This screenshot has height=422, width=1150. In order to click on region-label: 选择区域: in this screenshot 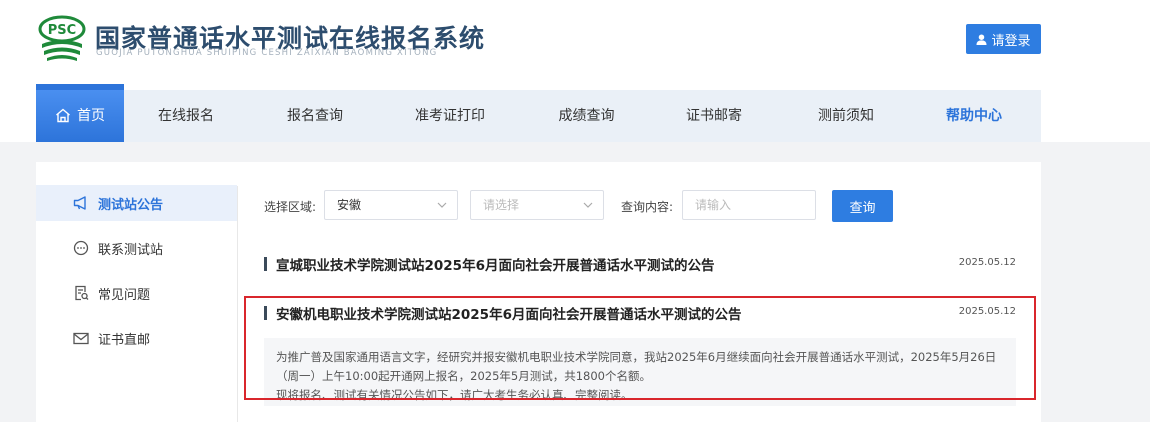, I will do `click(290, 207)`.